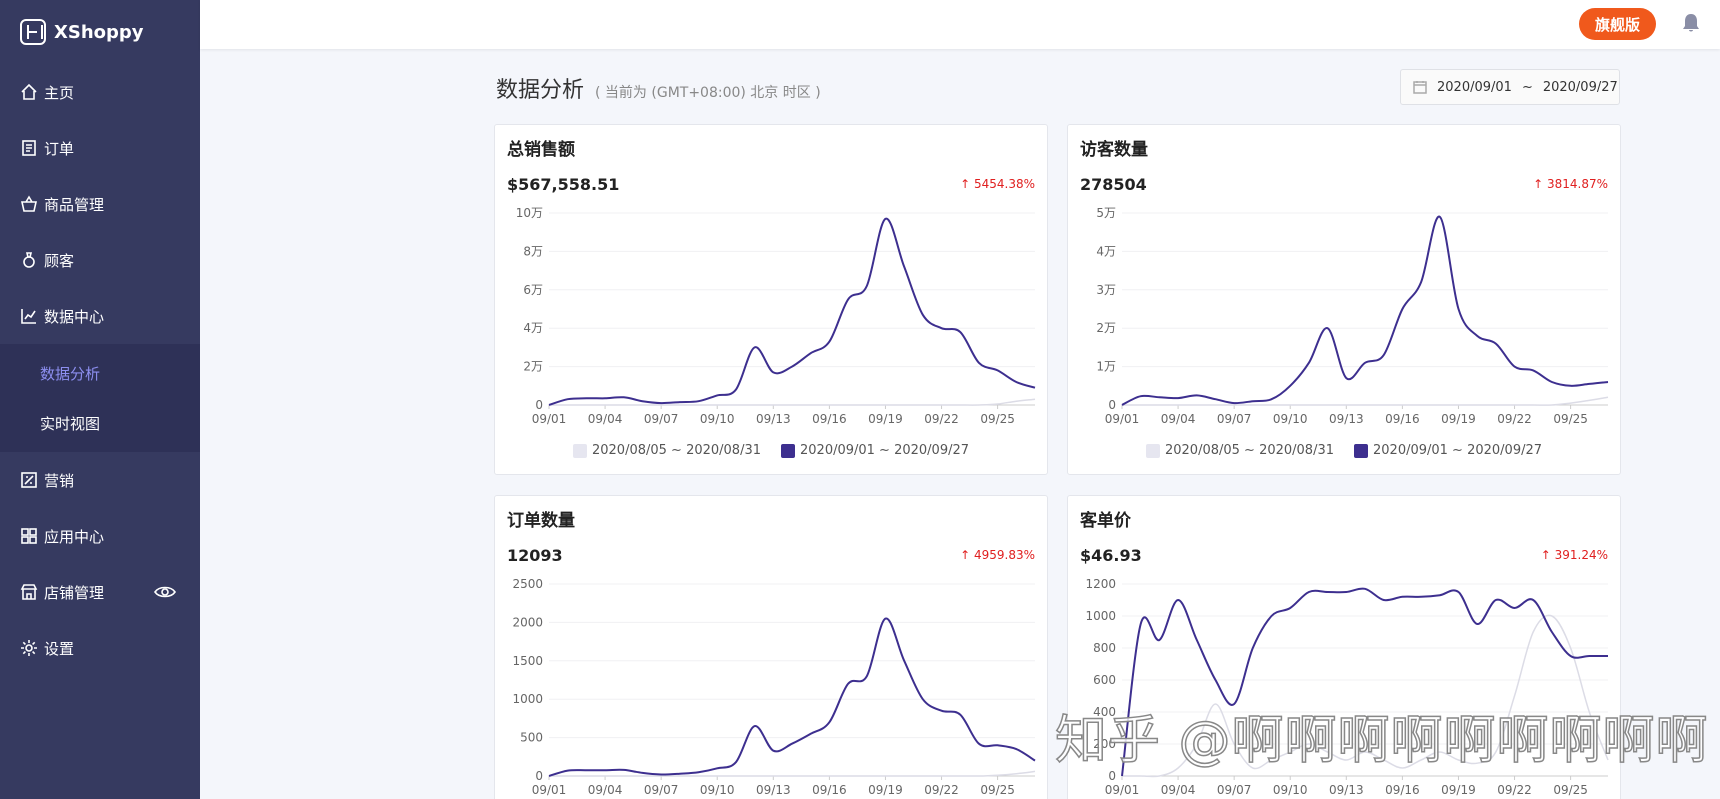 Image resolution: width=1720 pixels, height=799 pixels. What do you see at coordinates (29, 92) in the screenshot?
I see `home-icon` at bounding box center [29, 92].